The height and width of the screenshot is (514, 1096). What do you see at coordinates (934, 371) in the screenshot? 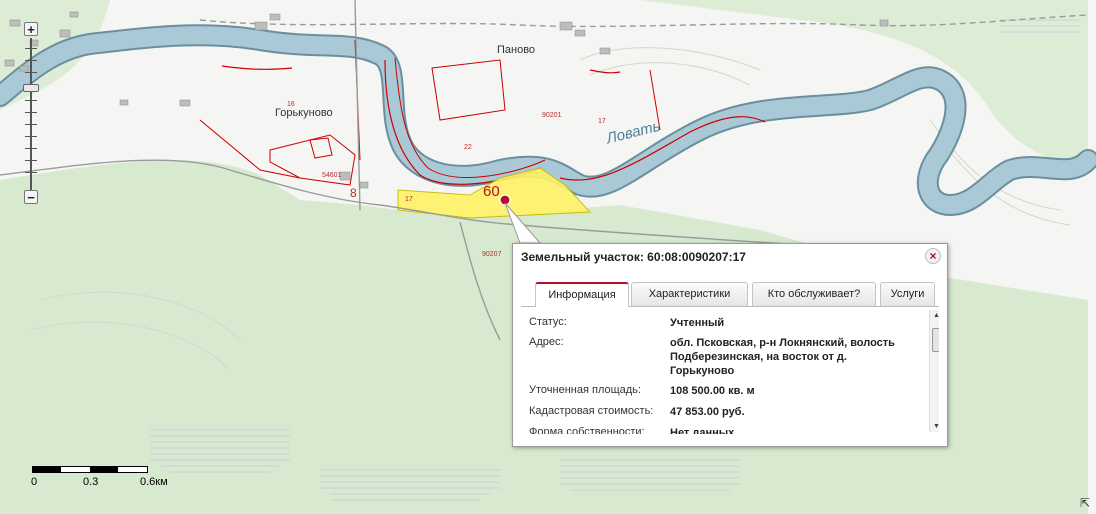
I see `popup-scrollbar: ▲ ▼` at bounding box center [934, 371].